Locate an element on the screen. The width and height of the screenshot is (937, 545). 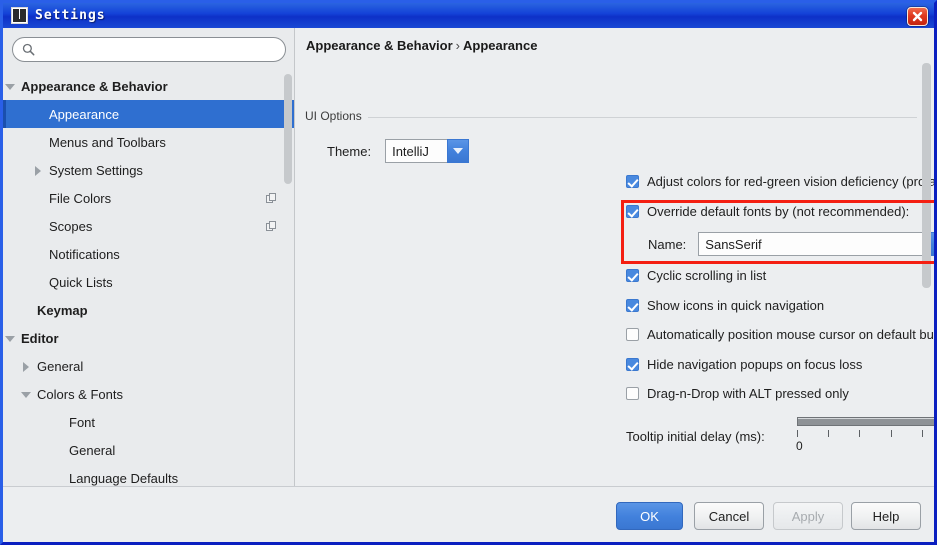
tooltip-delay-label: Tooltip initial delay (ms): is located at coordinates (695, 436).